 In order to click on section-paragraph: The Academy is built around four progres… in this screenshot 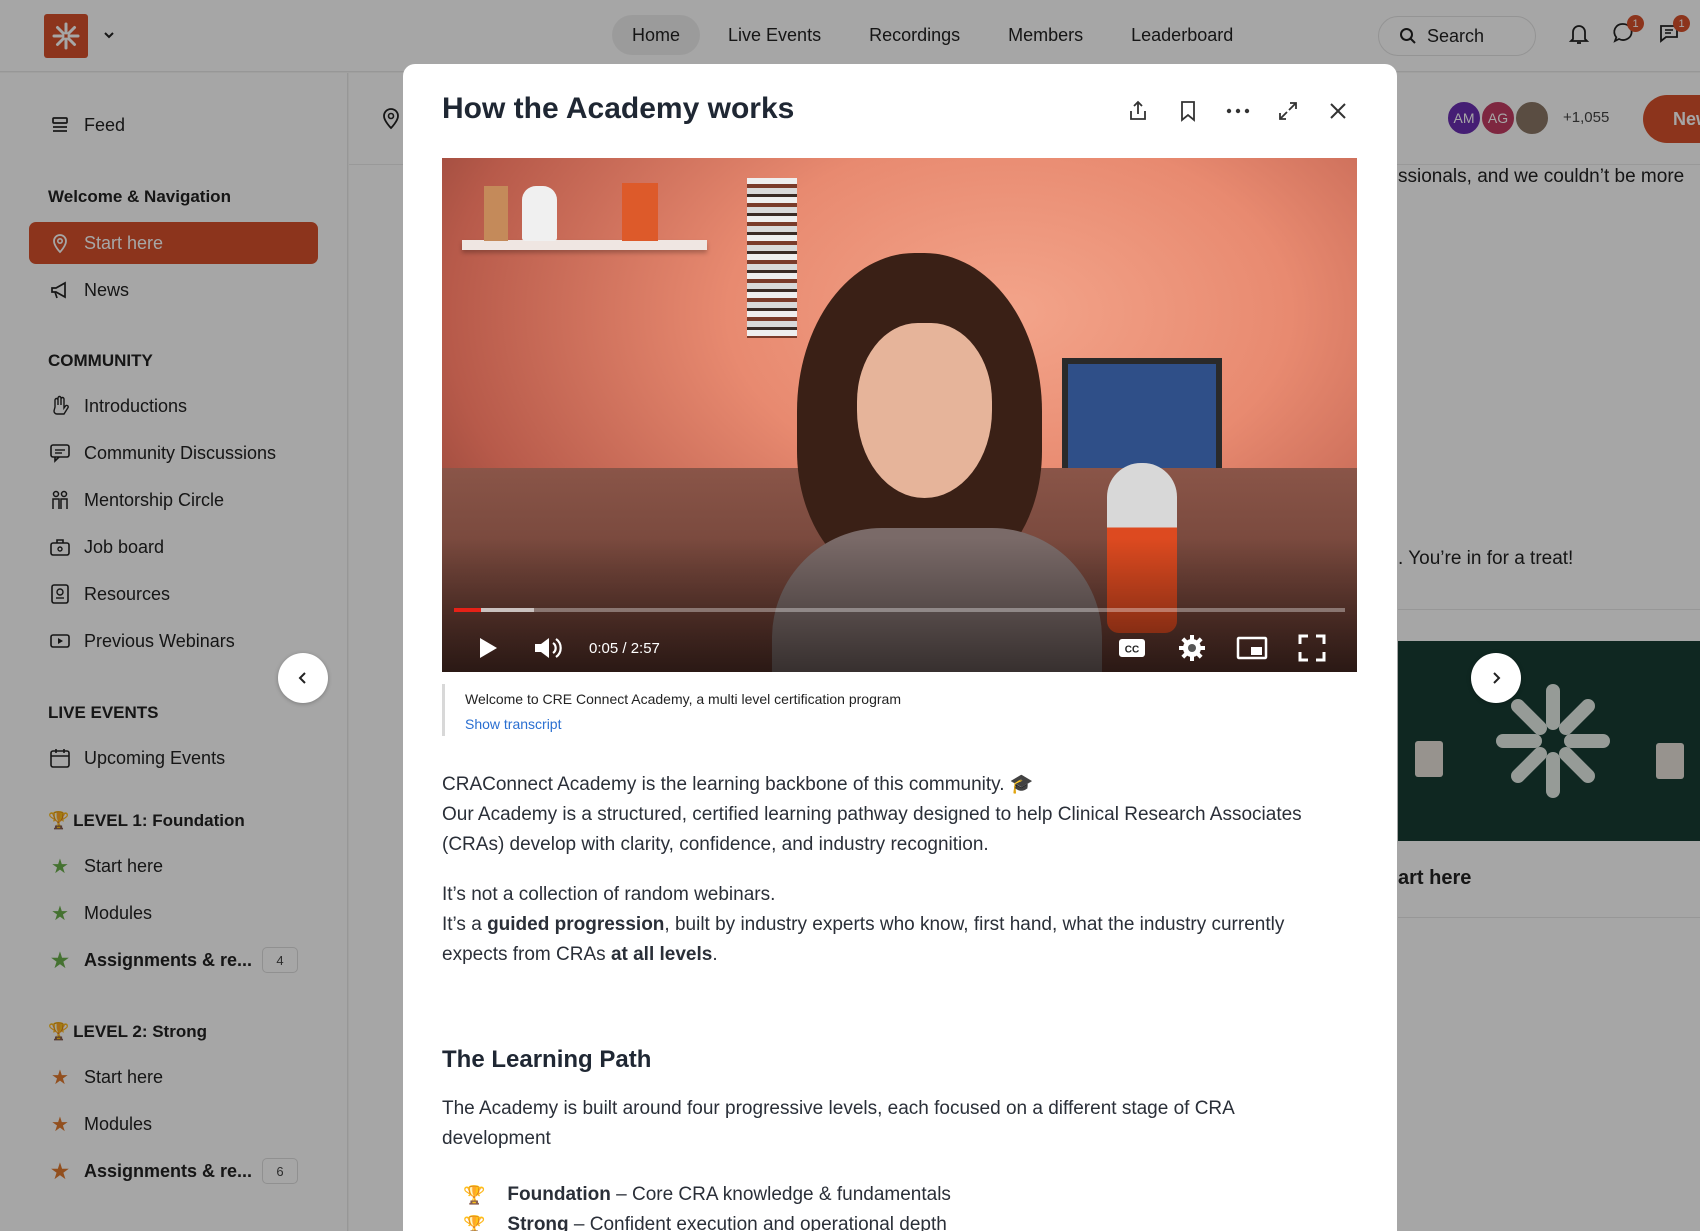, I will do `click(838, 1123)`.